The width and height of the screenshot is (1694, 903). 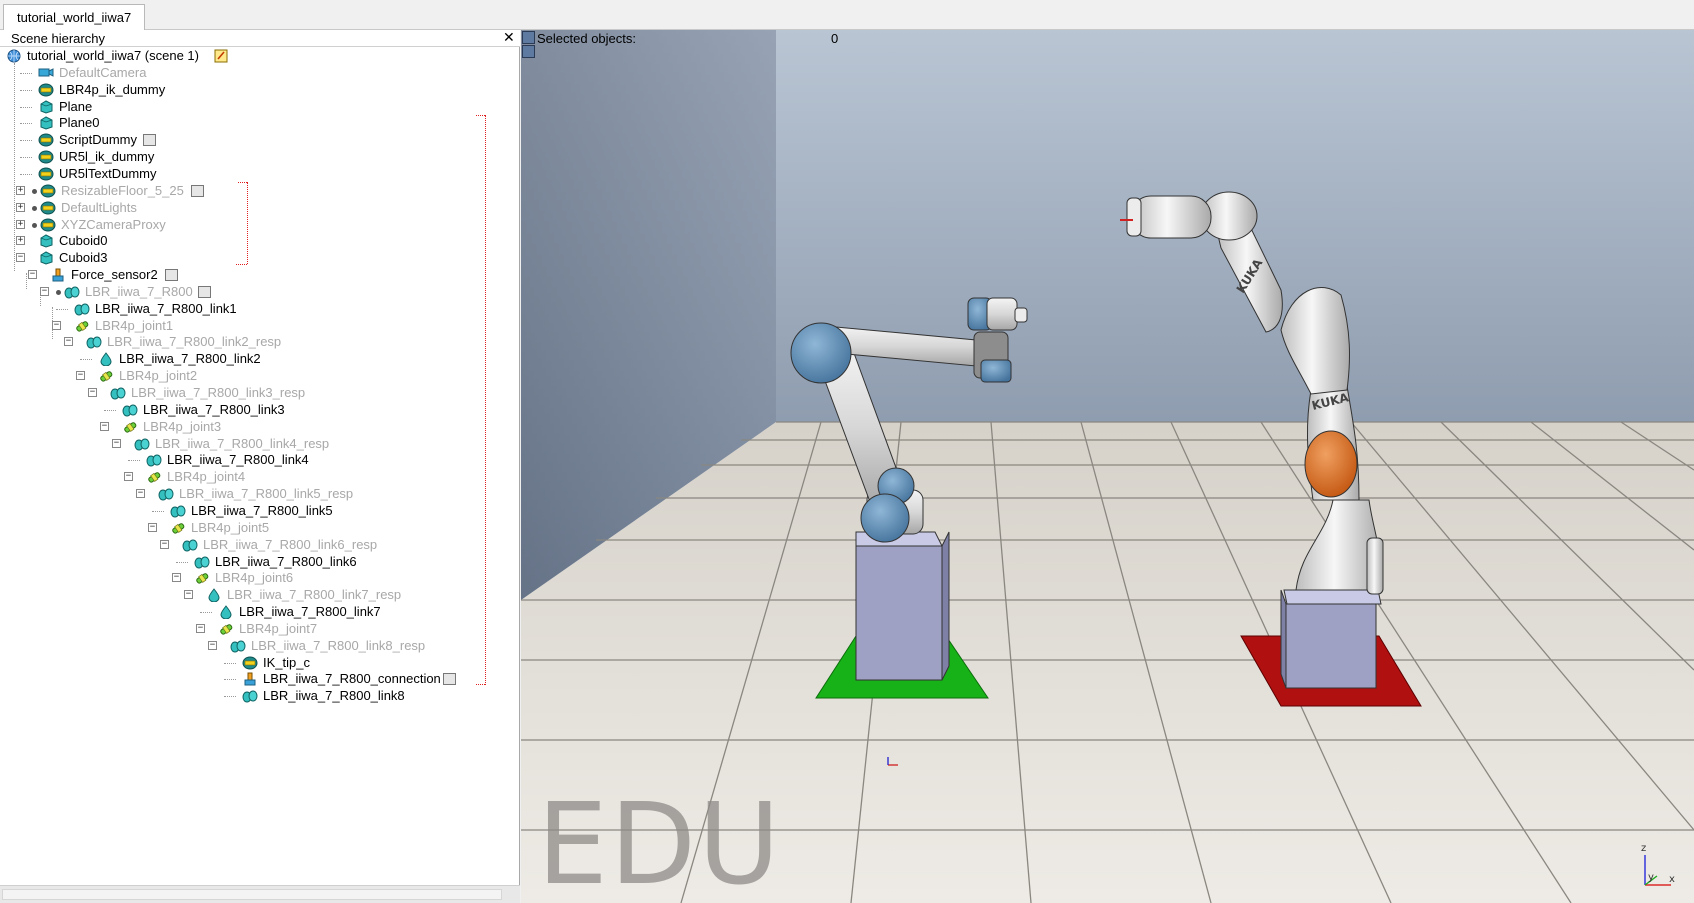 I want to click on tree-item: DefaultCamera, so click(x=260, y=73).